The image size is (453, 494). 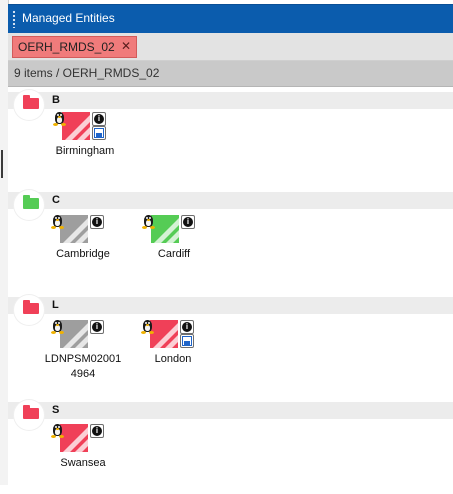 I want to click on tab-oerh-rmds-02: OERH_RMDS_02 ✕, so click(x=74, y=47).